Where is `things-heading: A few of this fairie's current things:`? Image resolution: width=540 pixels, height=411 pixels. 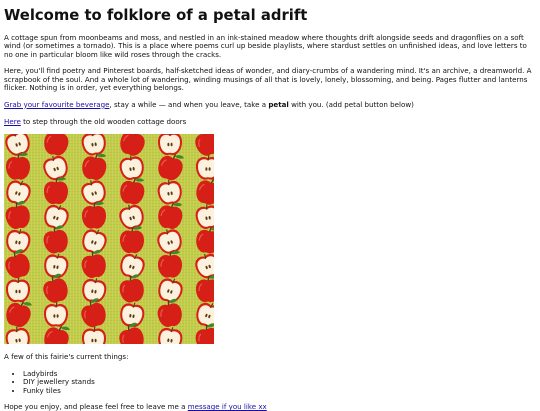
things-heading: A few of this fairie's current things: is located at coordinates (66, 357).